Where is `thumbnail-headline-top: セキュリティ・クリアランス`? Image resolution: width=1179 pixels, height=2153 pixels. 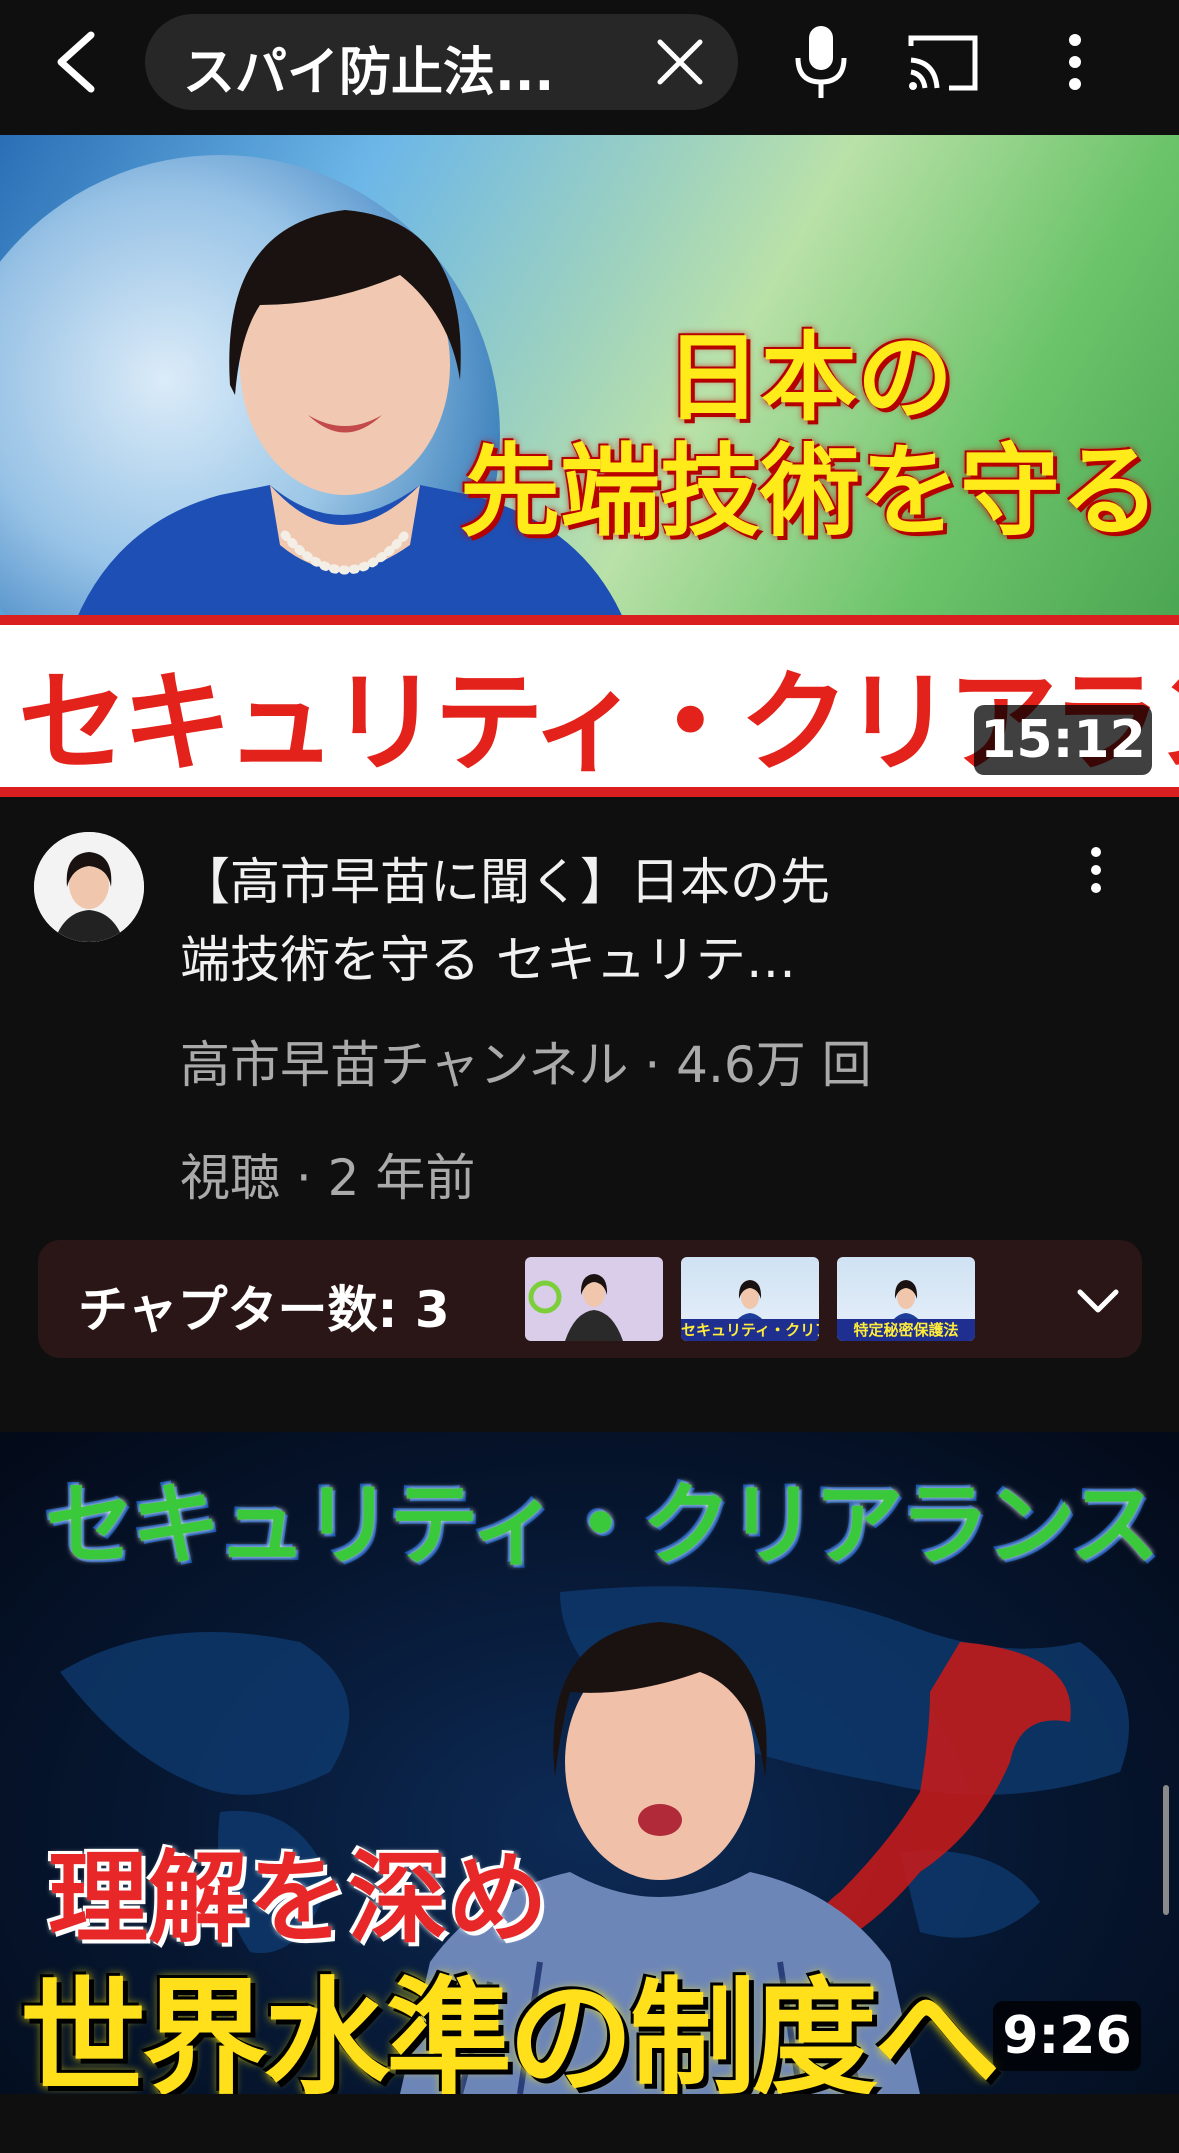
thumbnail-headline-top: セキュリティ・クリアランス is located at coordinates (602, 1525).